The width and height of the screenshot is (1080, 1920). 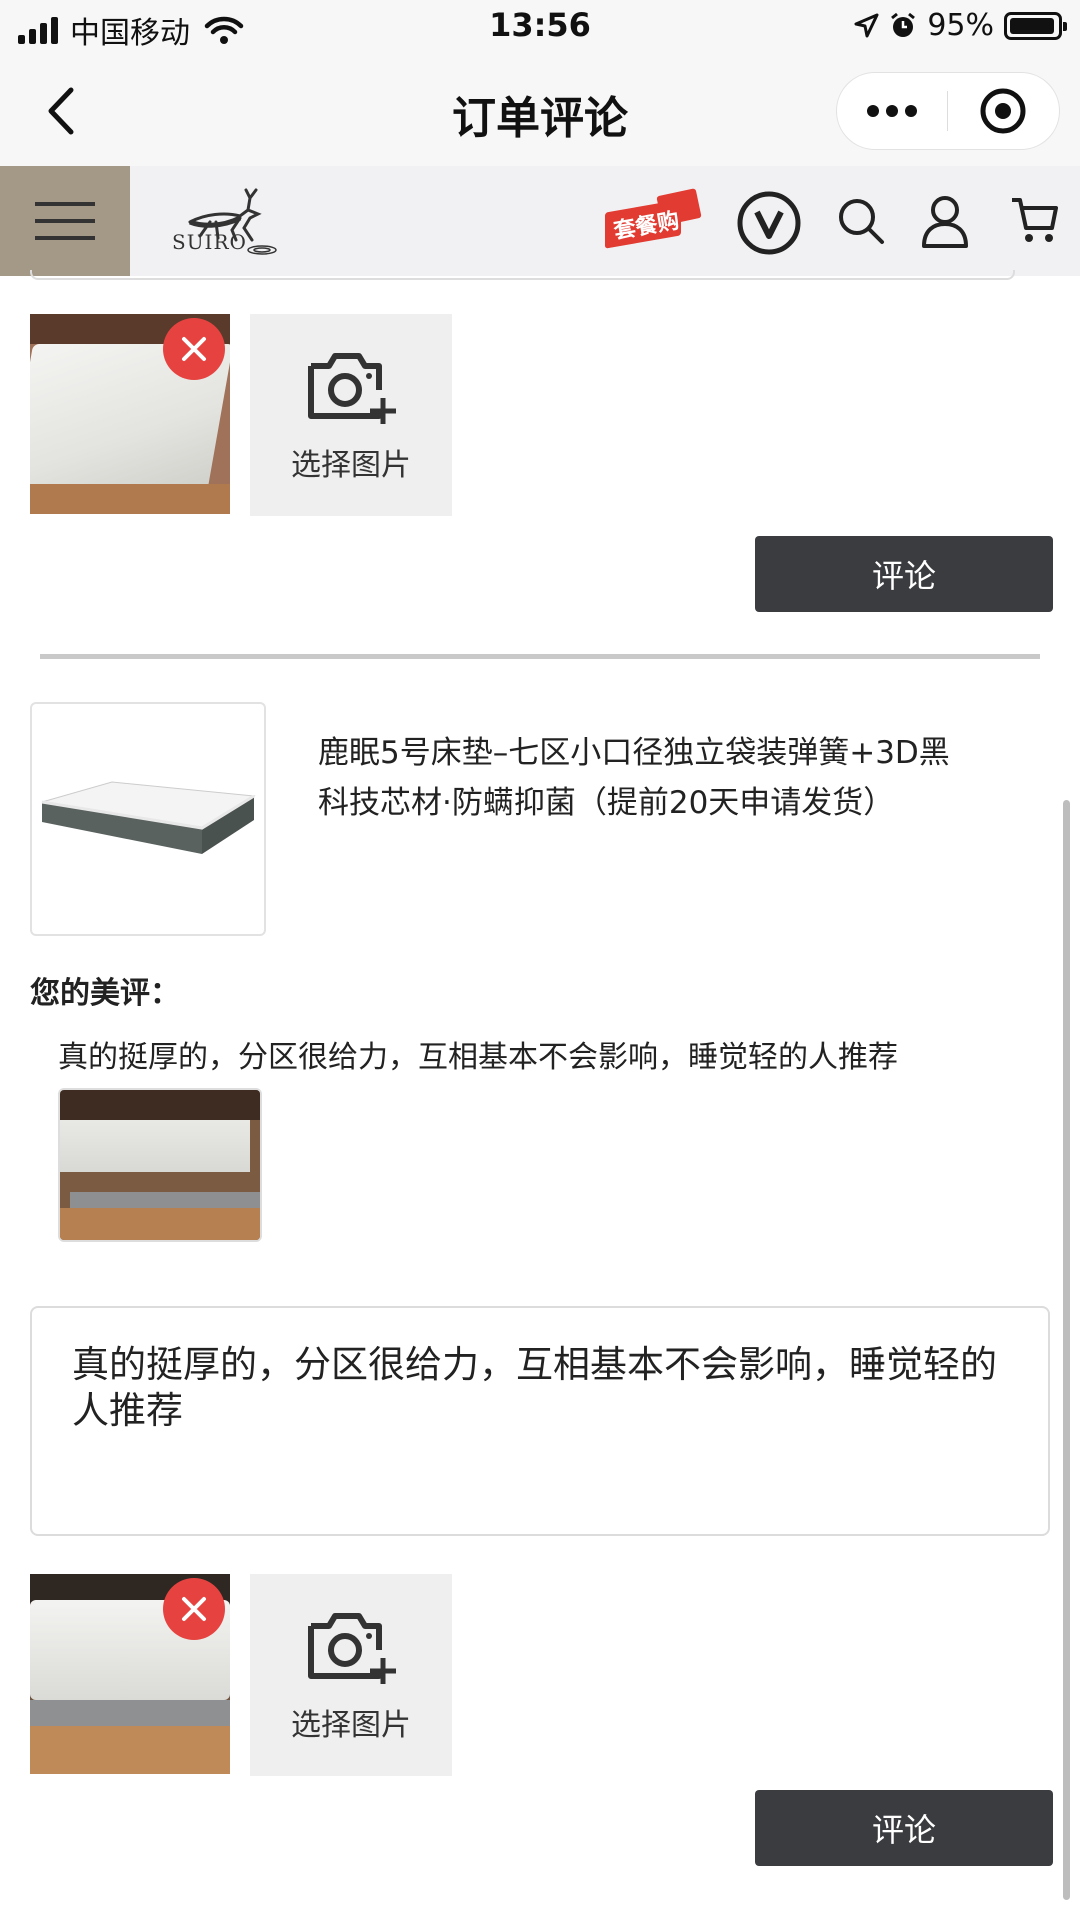 I want to click on battery-percent: 95%, so click(x=960, y=25).